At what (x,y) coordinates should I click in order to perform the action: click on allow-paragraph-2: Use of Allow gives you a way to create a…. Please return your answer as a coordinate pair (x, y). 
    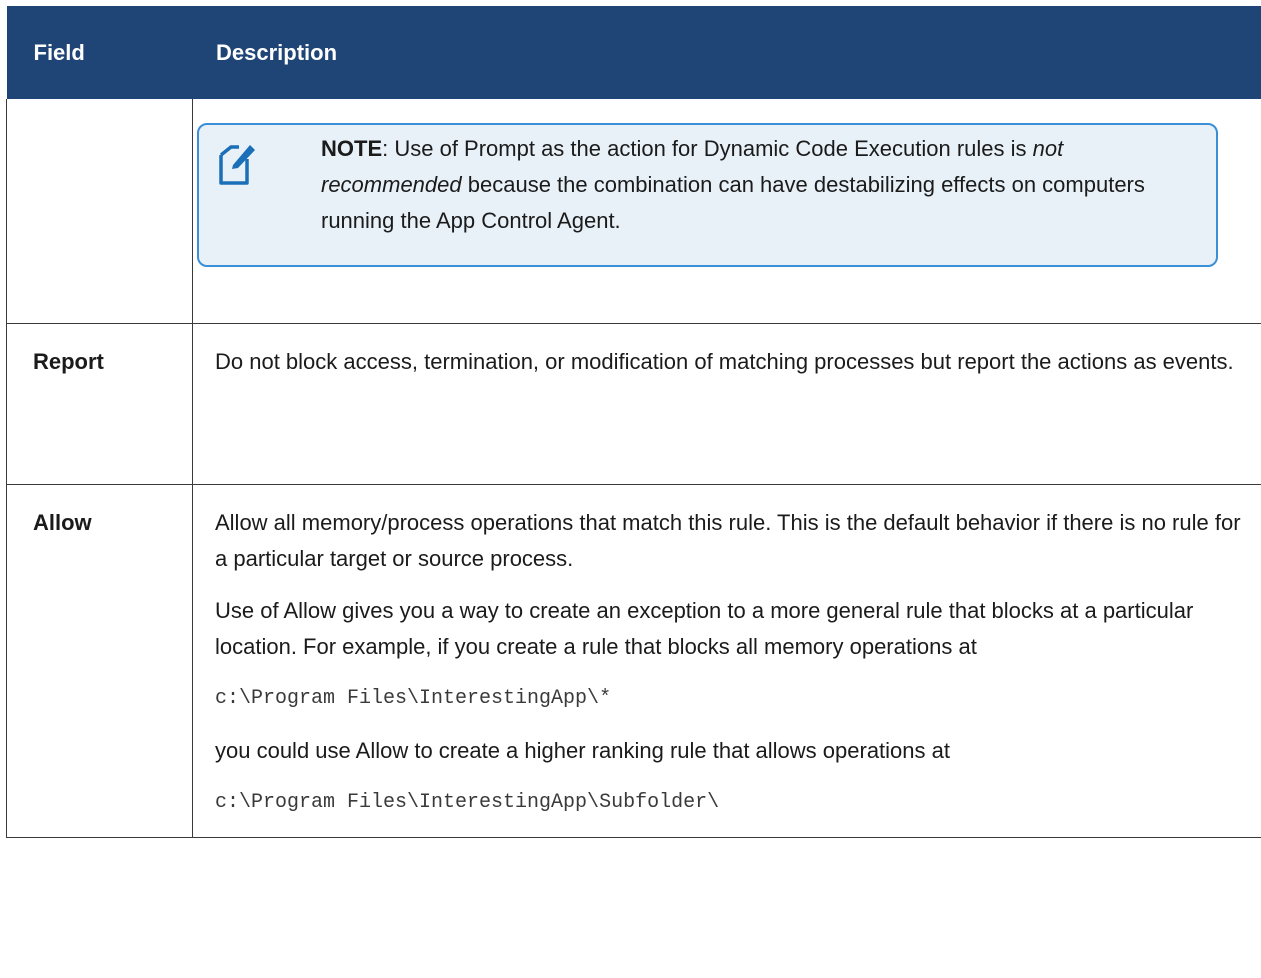
    Looking at the image, I should click on (704, 628).